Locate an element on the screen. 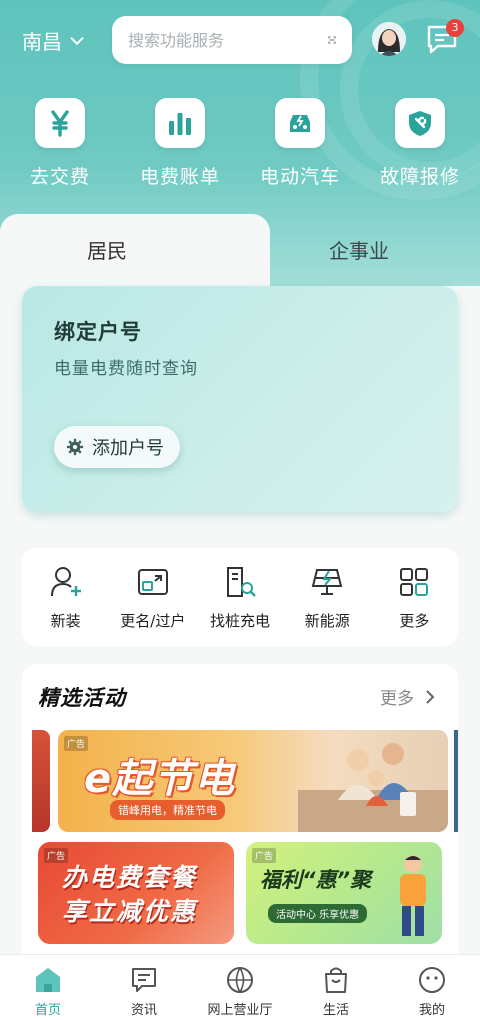  quick-bill: 电费账单 is located at coordinates (180, 143).